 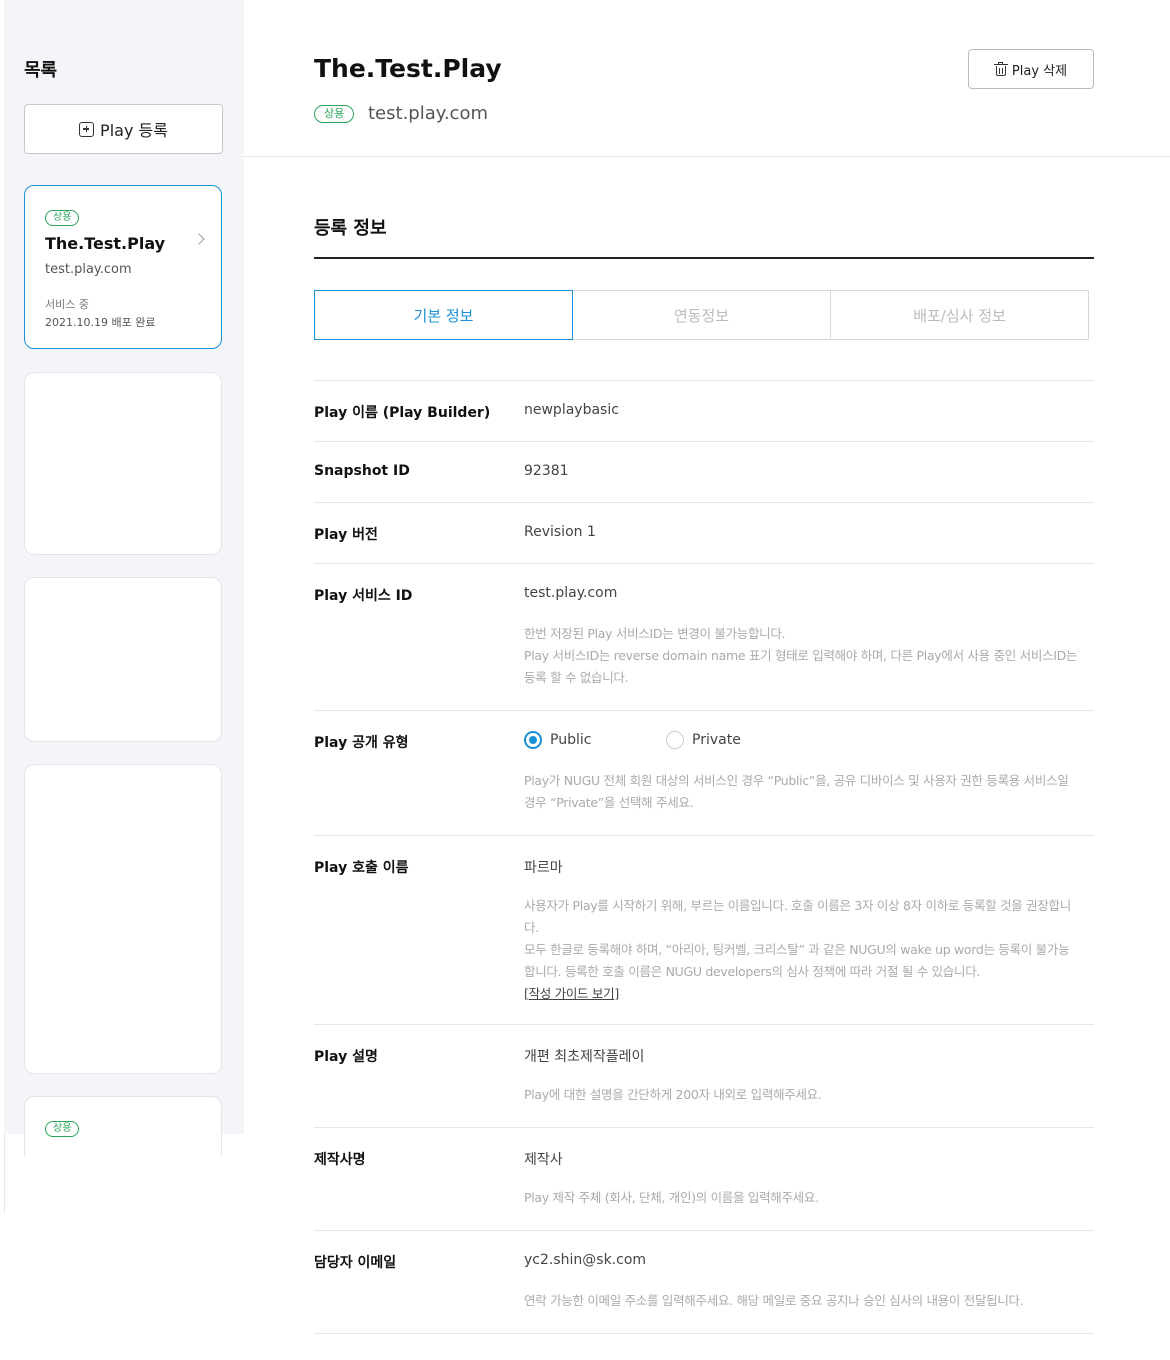 What do you see at coordinates (543, 868) in the screenshot?
I see `field-value-invocation: 파르마` at bounding box center [543, 868].